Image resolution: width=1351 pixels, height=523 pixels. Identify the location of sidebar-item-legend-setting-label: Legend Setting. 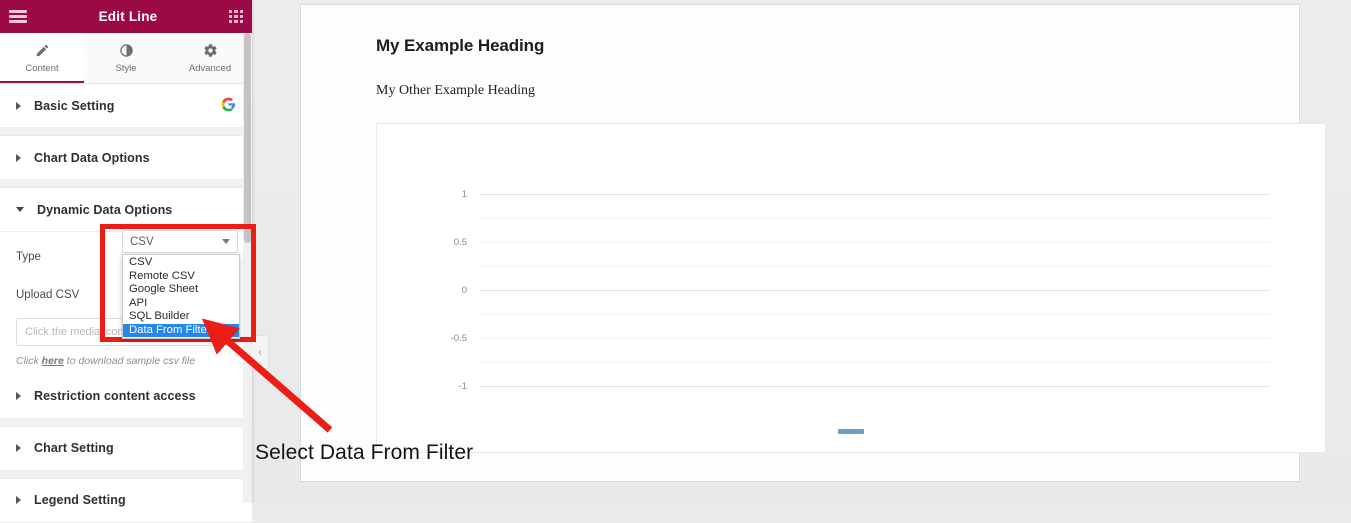
(80, 500).